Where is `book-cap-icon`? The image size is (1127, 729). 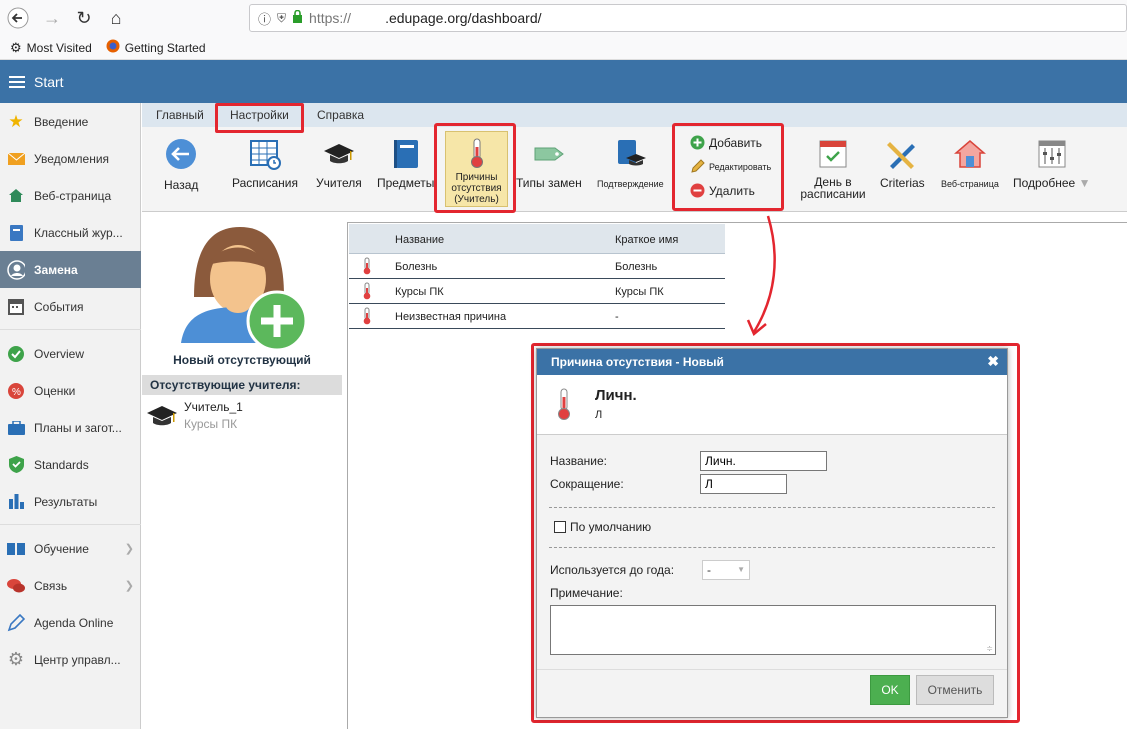 book-cap-icon is located at coordinates (632, 153).